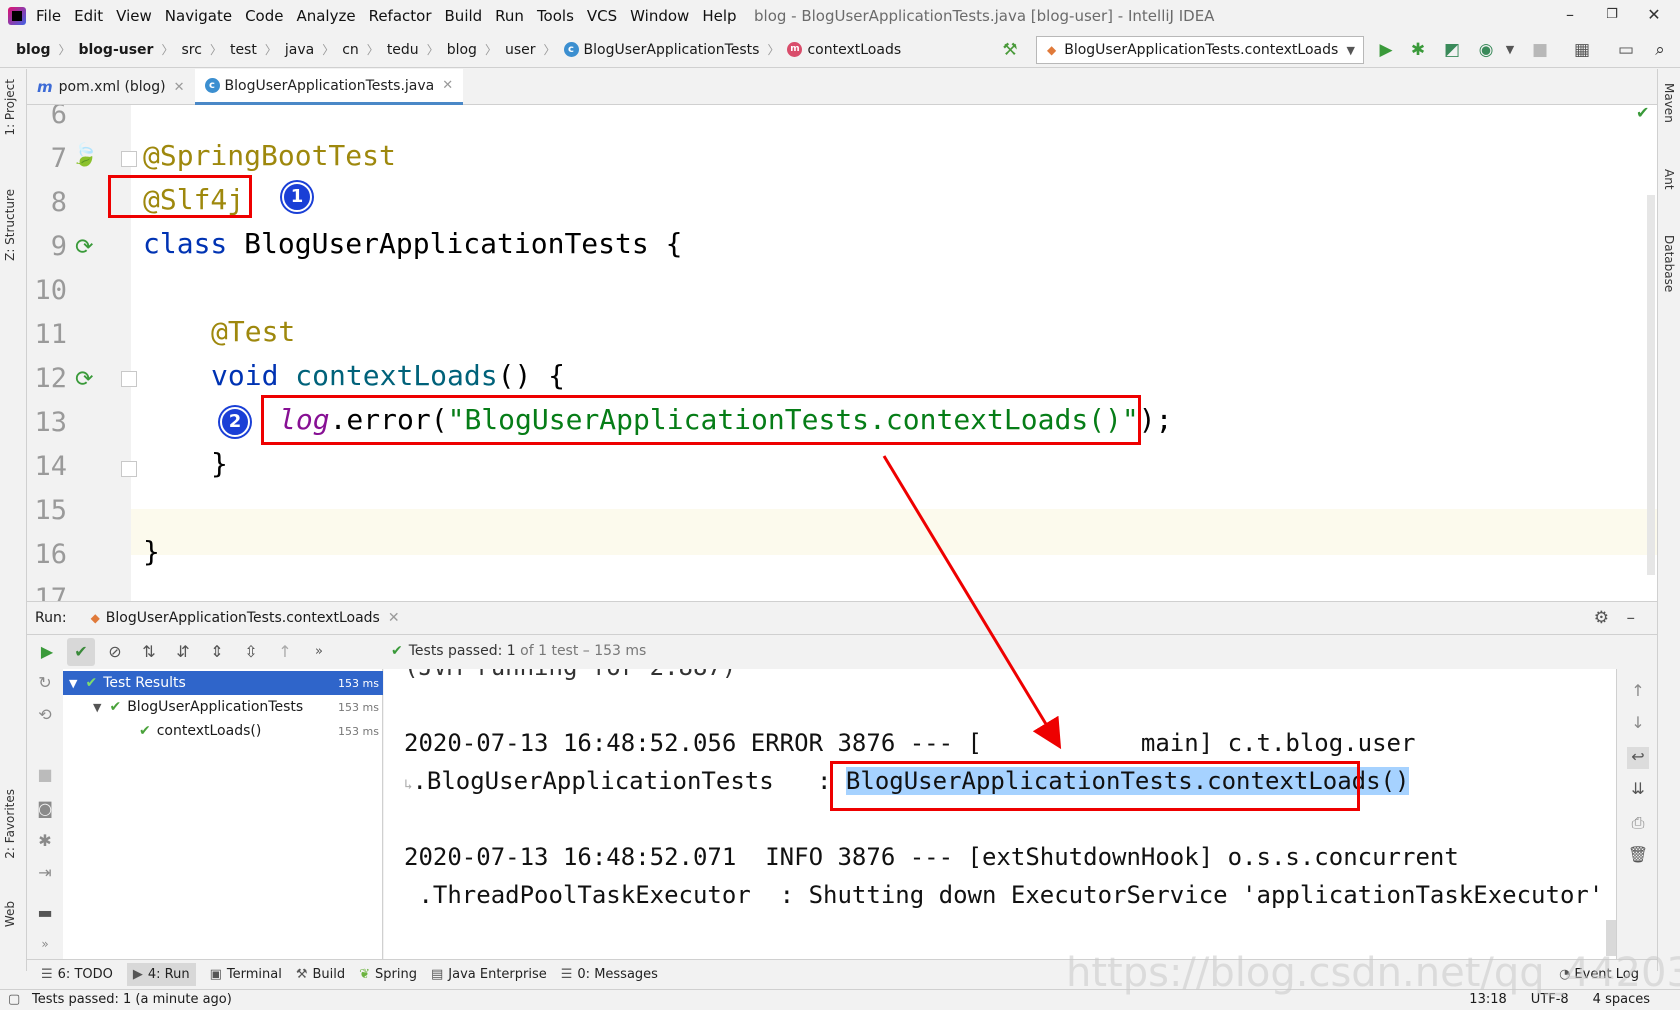 This screenshot has height=1010, width=1680. What do you see at coordinates (509, 16) in the screenshot?
I see `menu-run: Run` at bounding box center [509, 16].